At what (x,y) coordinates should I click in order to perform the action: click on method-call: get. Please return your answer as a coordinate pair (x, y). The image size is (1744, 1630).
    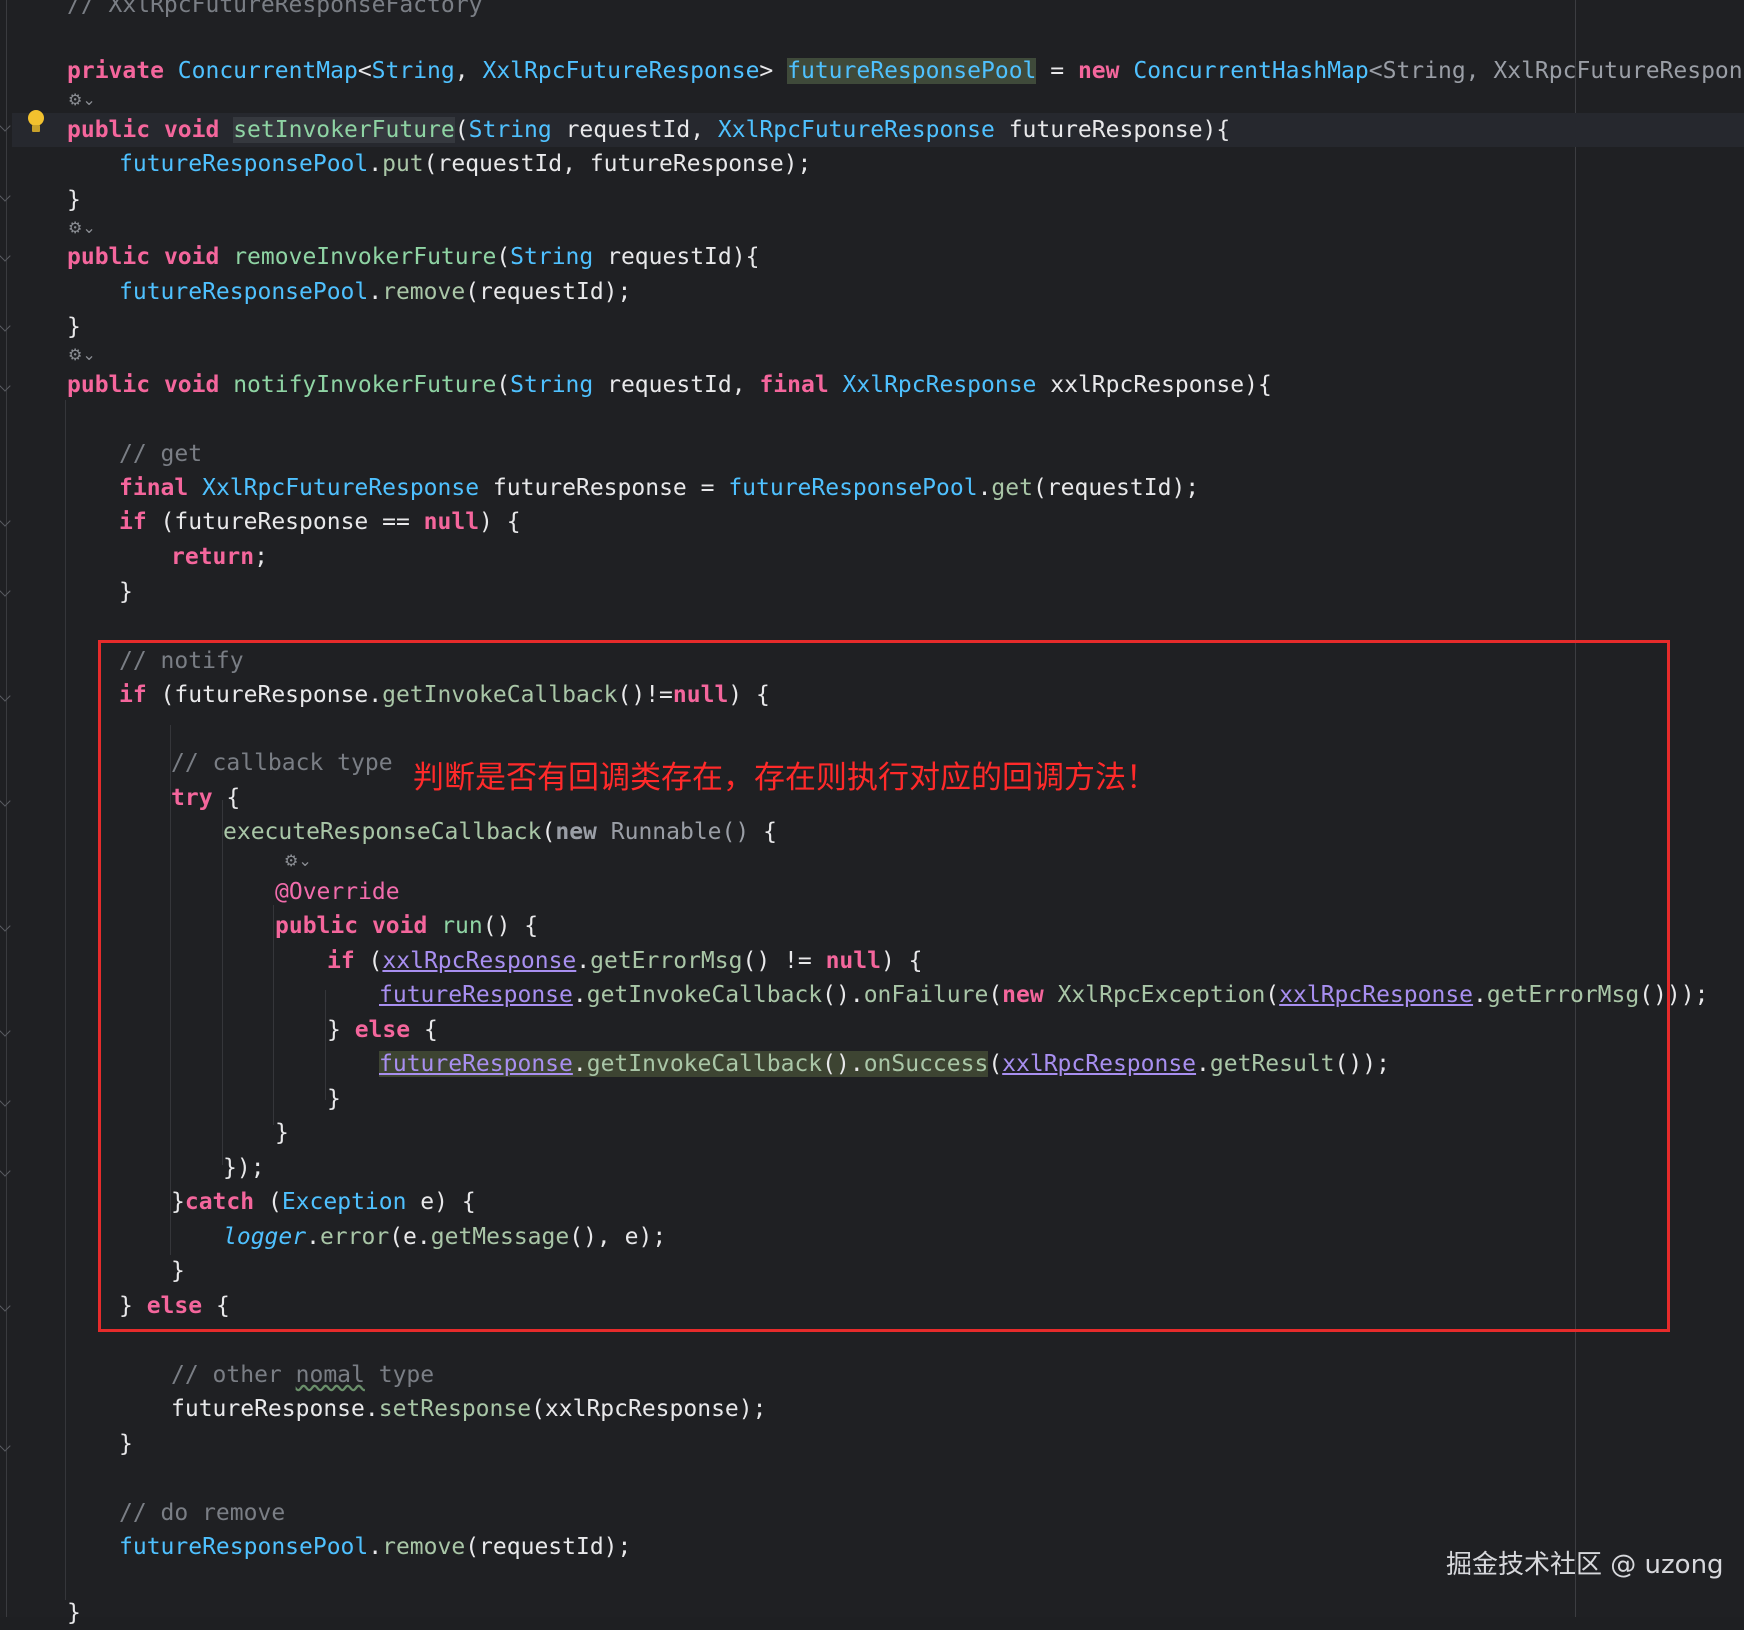
    Looking at the image, I should click on (1012, 488).